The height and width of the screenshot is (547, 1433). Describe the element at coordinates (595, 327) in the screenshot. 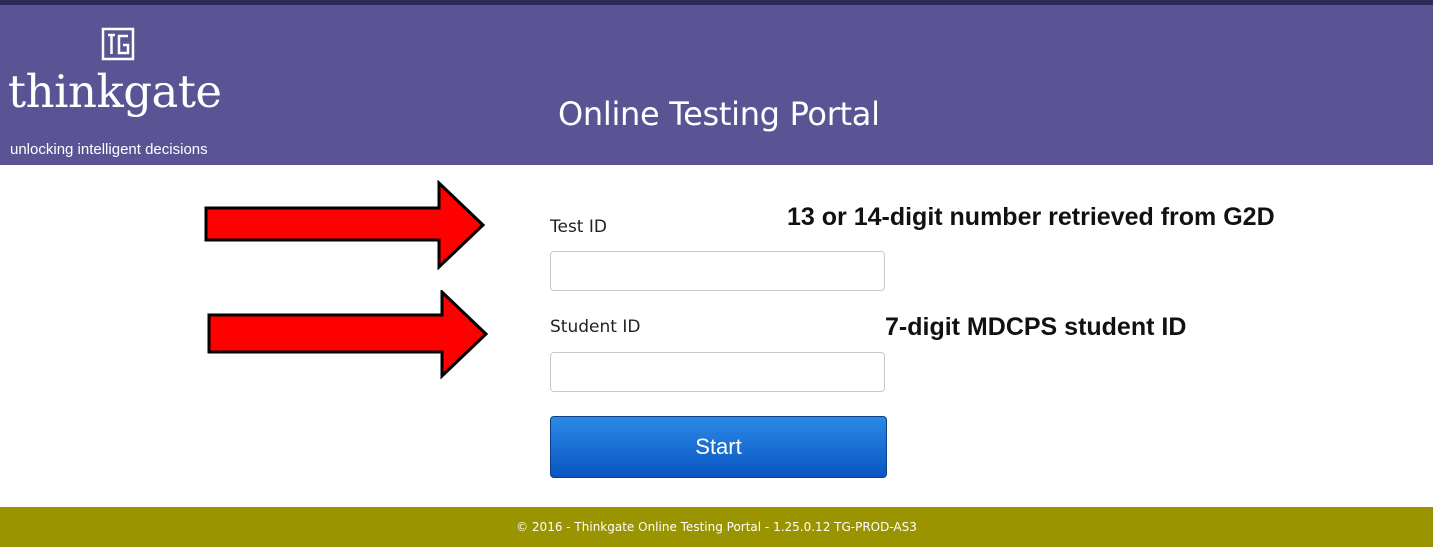

I see `student-id-label: Student ID` at that location.